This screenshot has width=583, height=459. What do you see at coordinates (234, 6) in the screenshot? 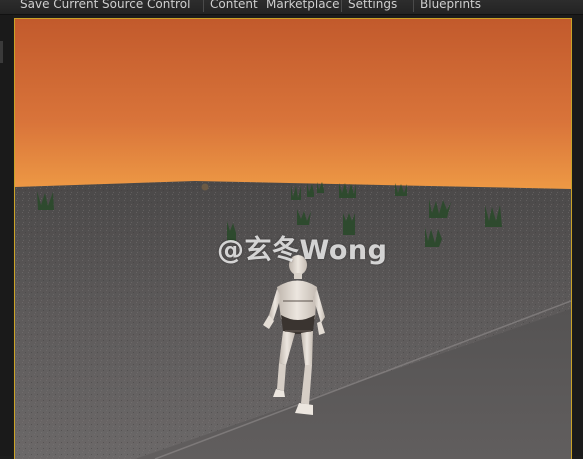
I see `content-button: Content` at bounding box center [234, 6].